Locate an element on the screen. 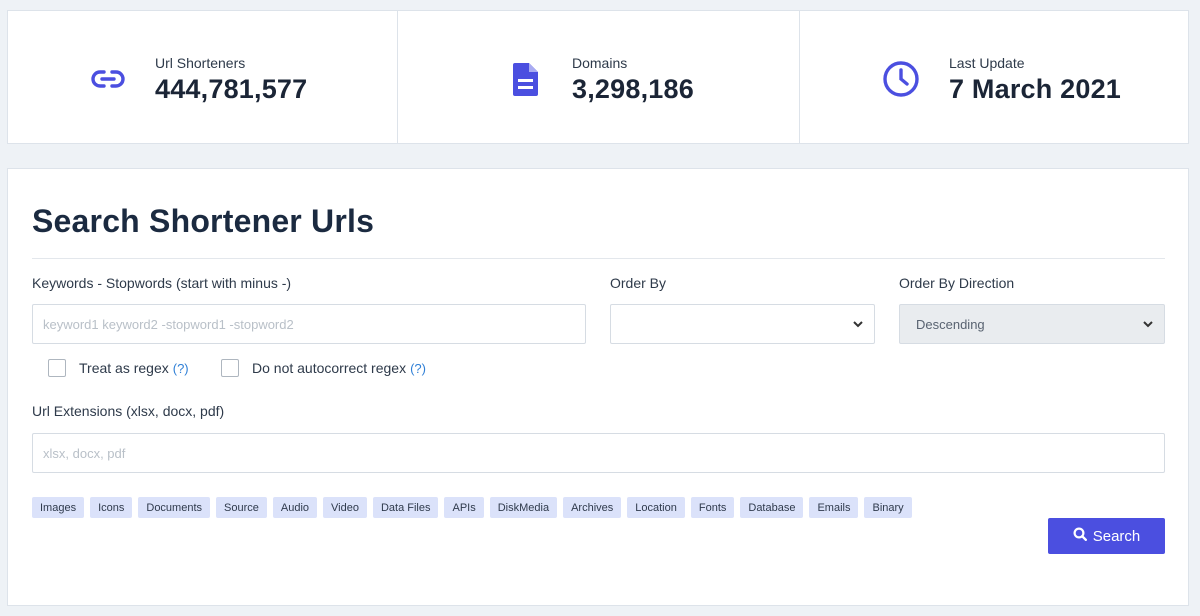  tag-data-files: Data Files is located at coordinates (405, 507).